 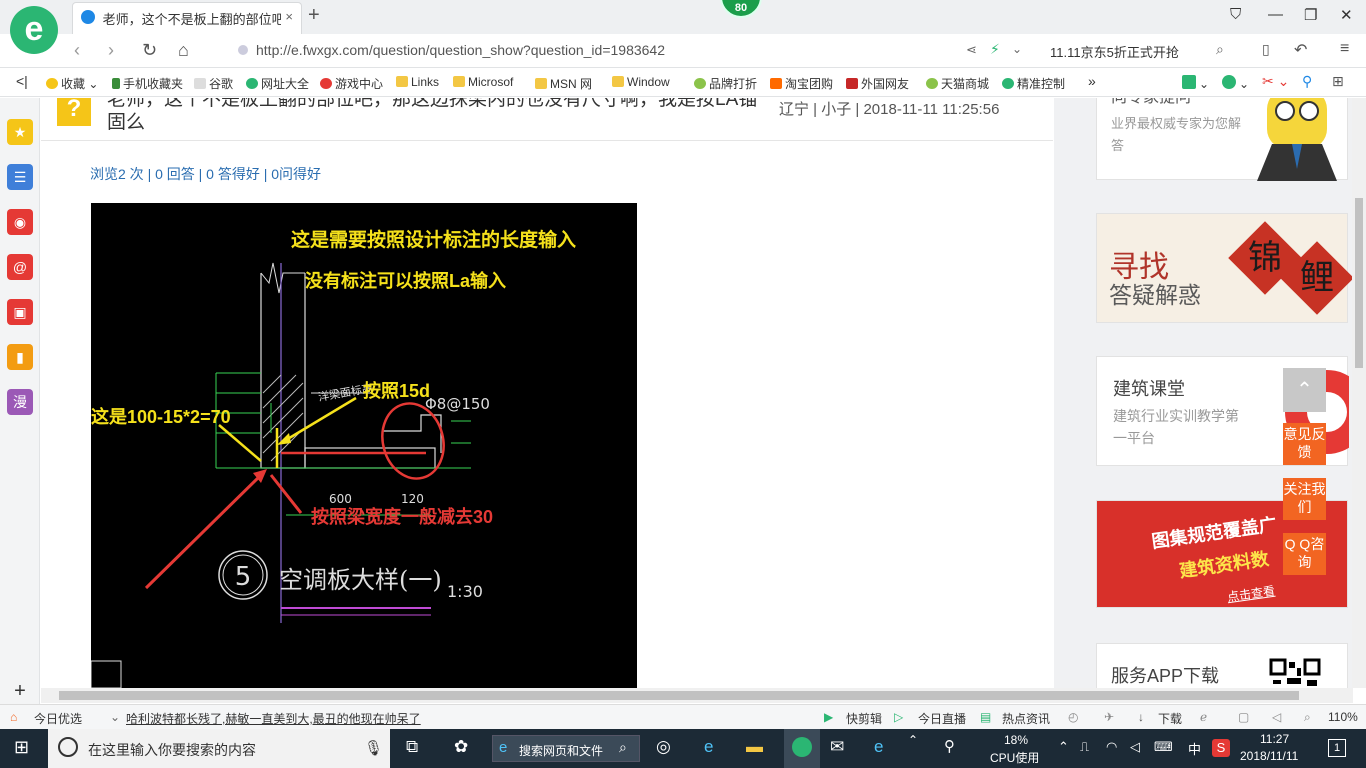 What do you see at coordinates (351, 83) in the screenshot?
I see `bookmark-games: 游戏中心` at bounding box center [351, 83].